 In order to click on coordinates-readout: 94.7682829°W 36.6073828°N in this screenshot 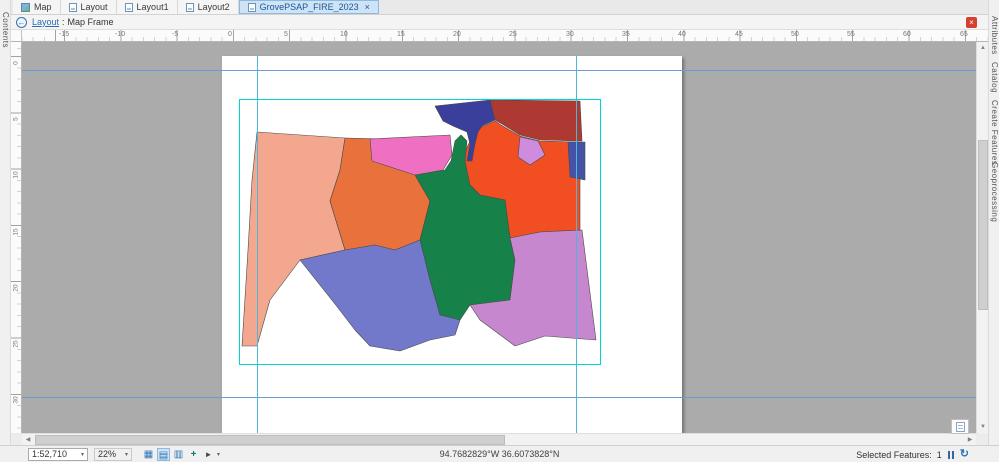, I will do `click(499, 454)`.